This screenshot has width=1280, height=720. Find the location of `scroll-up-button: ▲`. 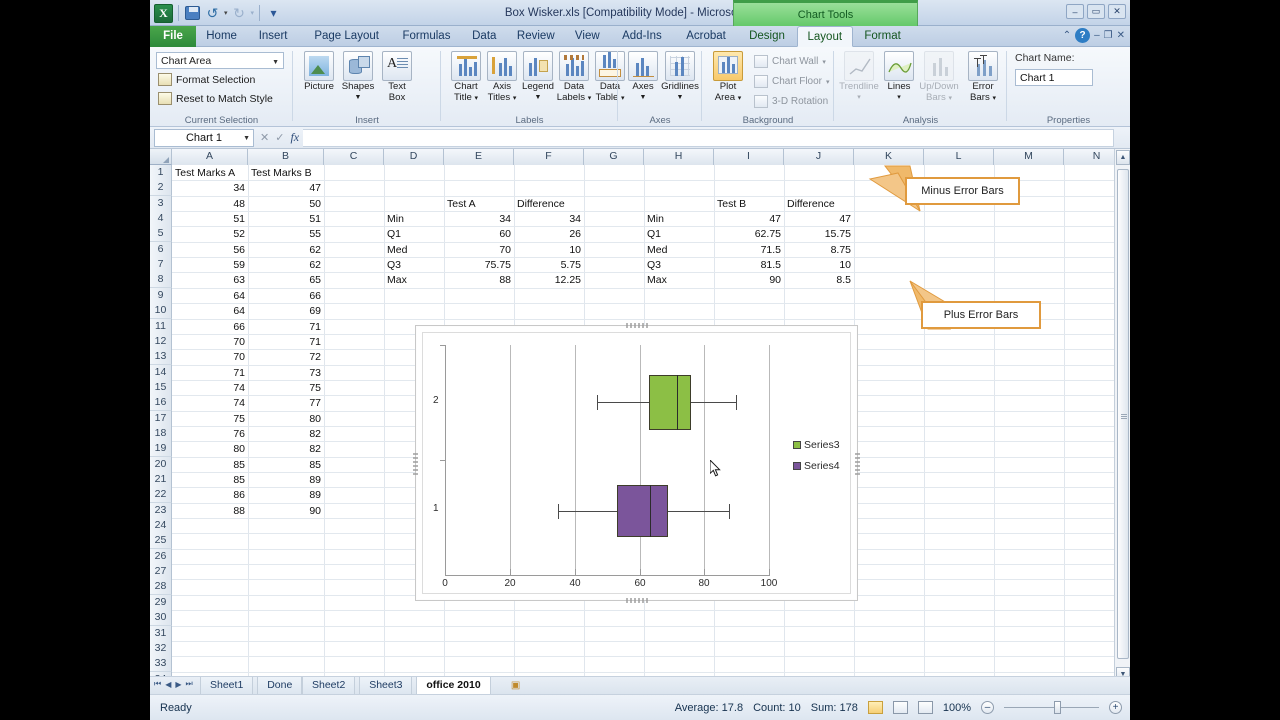

scroll-up-button: ▲ is located at coordinates (1123, 157).